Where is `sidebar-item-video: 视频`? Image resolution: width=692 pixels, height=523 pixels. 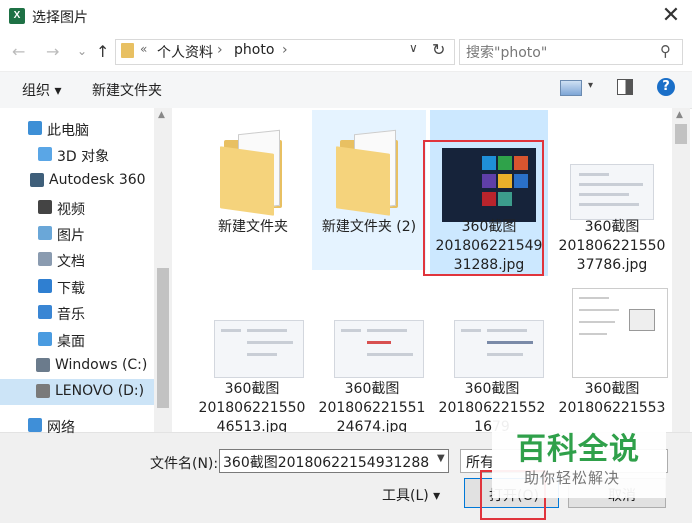
sidebar-item-video: 视频 is located at coordinates (77, 208).